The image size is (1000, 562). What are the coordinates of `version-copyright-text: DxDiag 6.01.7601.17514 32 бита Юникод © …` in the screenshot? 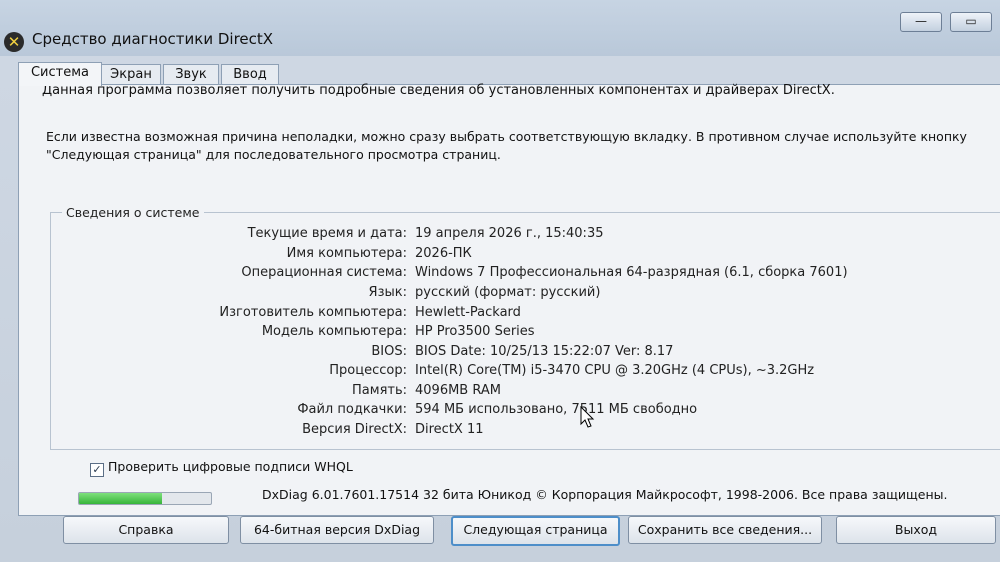 It's located at (605, 494).